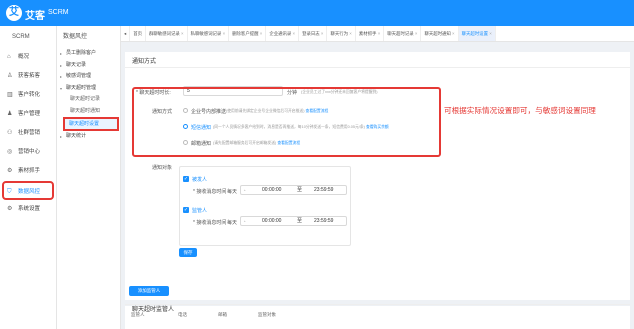 The image size is (634, 329). What do you see at coordinates (81, 53) in the screenshot?
I see `submenu-label: 员工删除客户` at bounding box center [81, 53].